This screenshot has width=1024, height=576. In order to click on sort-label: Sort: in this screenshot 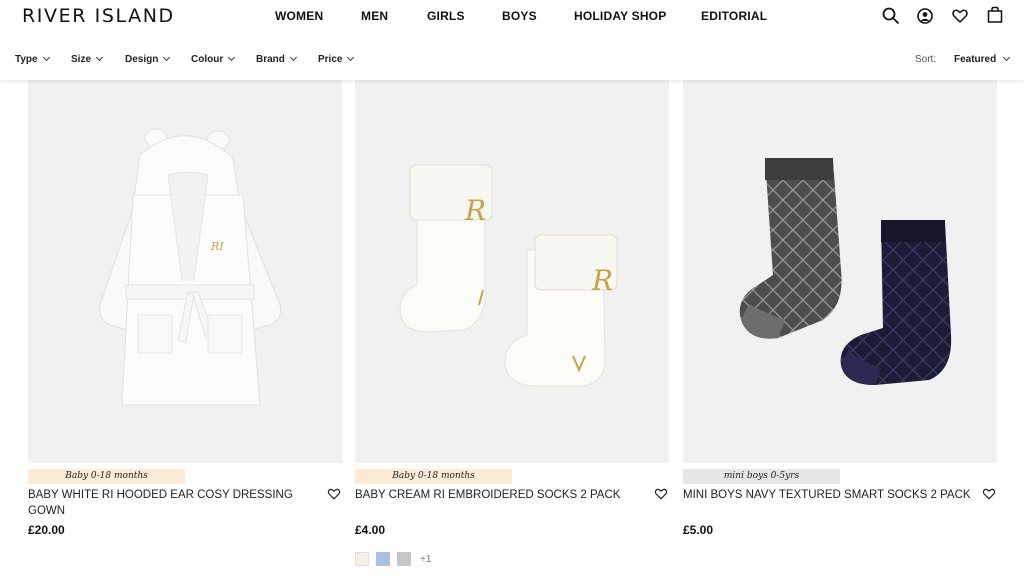, I will do `click(926, 59)`.